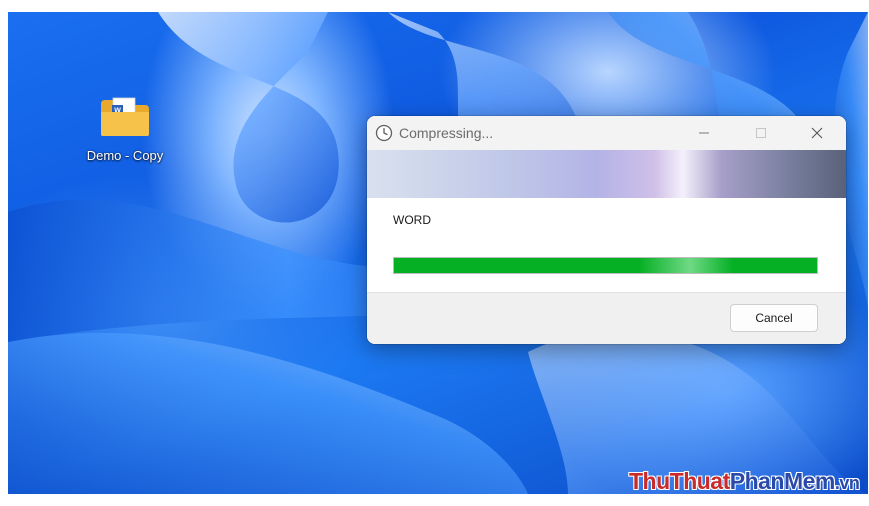 This screenshot has width=869, height=506. I want to click on site-watermark: ThuThuatPhanMem.vn, so click(744, 481).